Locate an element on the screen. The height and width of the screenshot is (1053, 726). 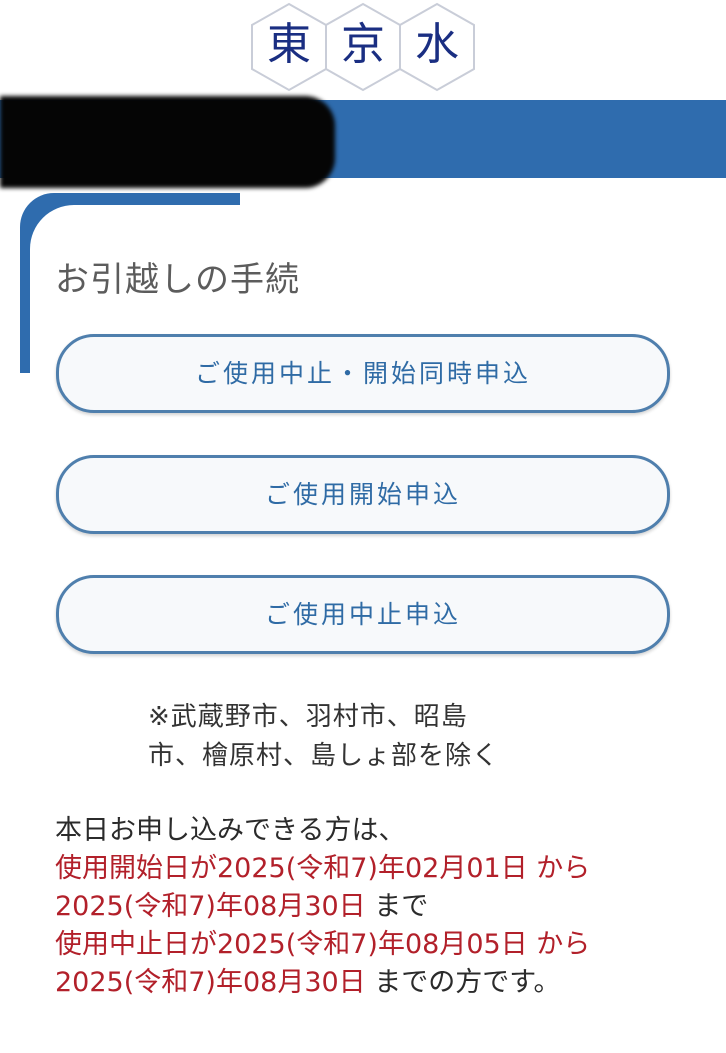
start-date-range-to-line: 2025(令和7)年08月30日 まで is located at coordinates (375, 907).